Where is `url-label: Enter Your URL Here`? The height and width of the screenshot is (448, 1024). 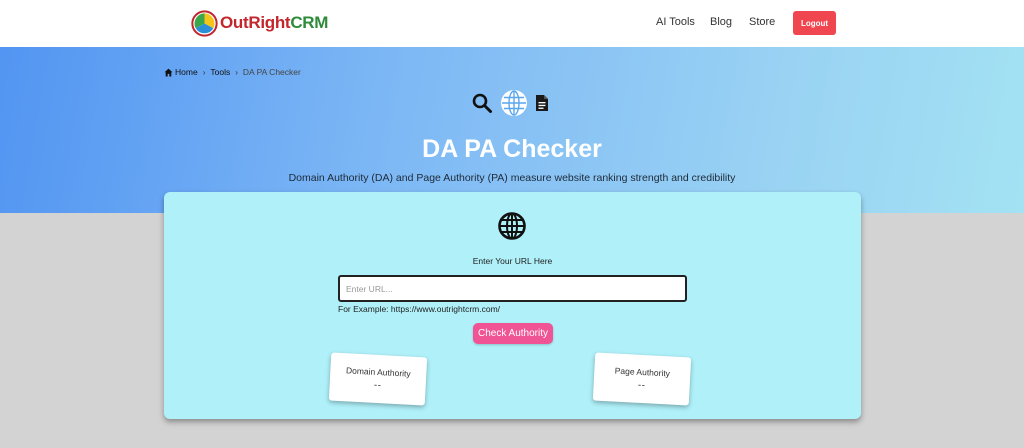
url-label: Enter Your URL Here is located at coordinates (512, 261).